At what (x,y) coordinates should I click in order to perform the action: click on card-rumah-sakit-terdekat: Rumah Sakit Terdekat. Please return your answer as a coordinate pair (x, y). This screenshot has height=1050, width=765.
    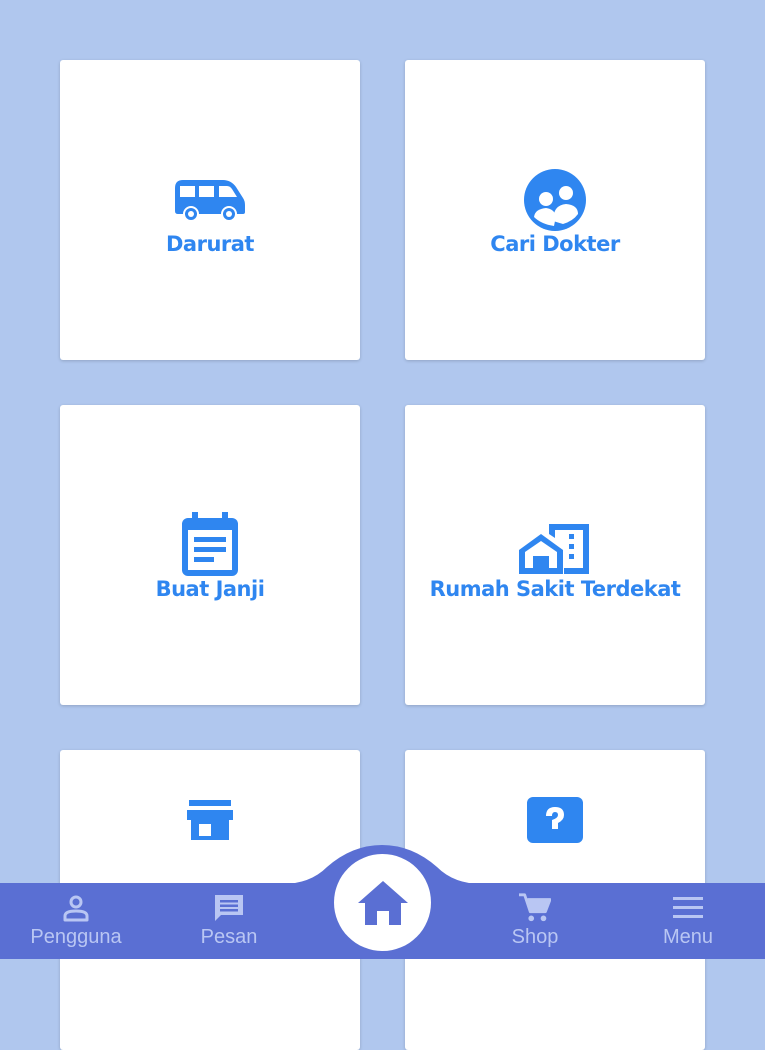
    Looking at the image, I should click on (555, 555).